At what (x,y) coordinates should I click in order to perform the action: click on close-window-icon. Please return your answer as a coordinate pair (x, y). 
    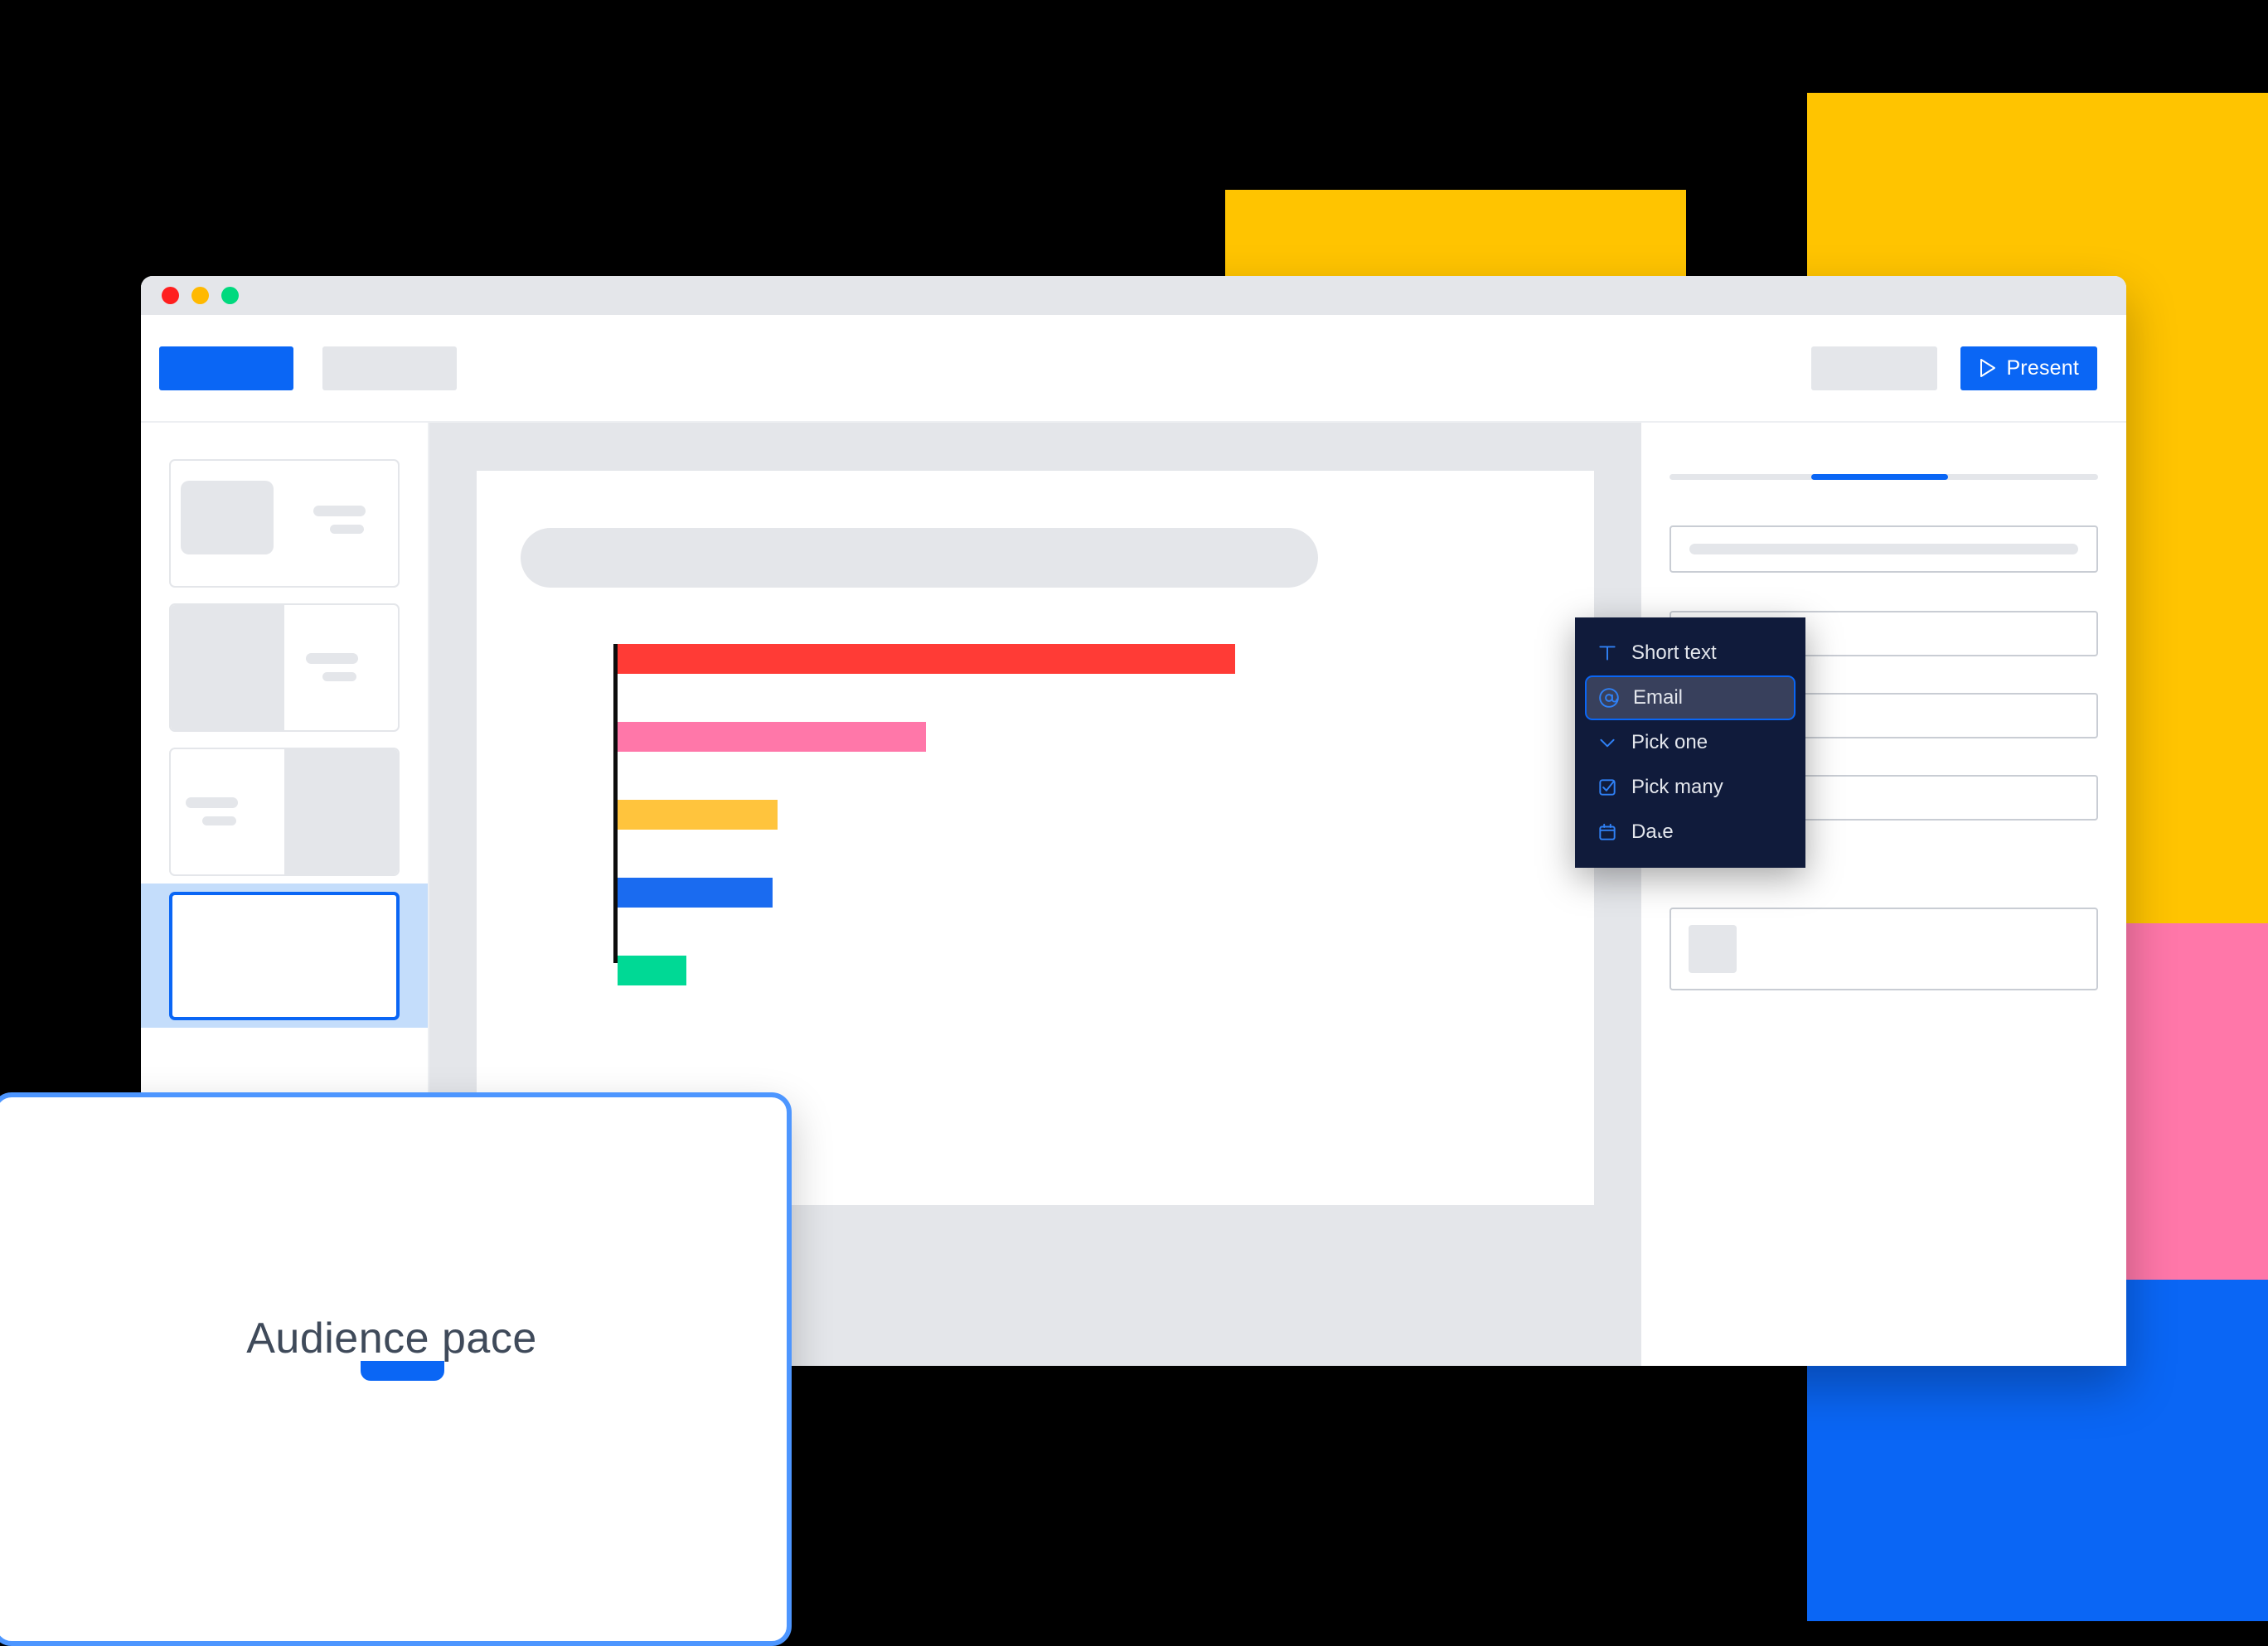
    Looking at the image, I should click on (170, 295).